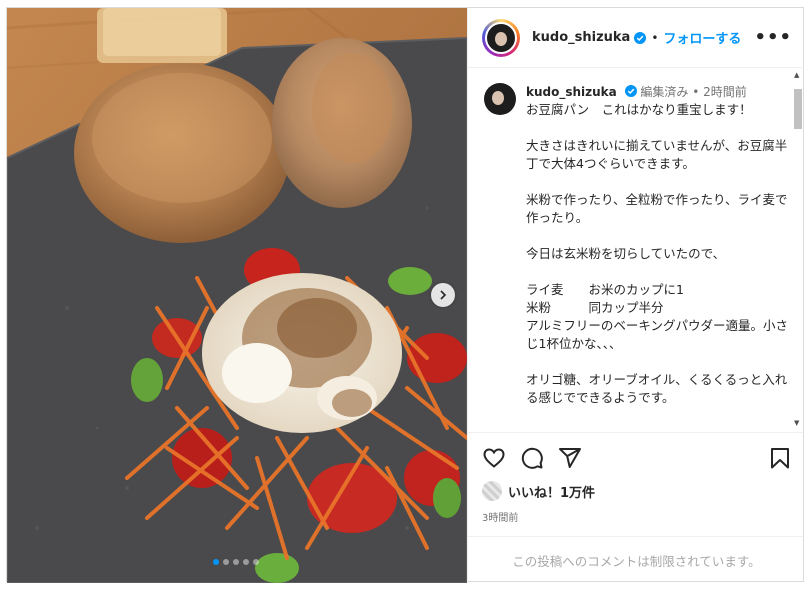  What do you see at coordinates (532, 458) in the screenshot?
I see `comment-icon` at bounding box center [532, 458].